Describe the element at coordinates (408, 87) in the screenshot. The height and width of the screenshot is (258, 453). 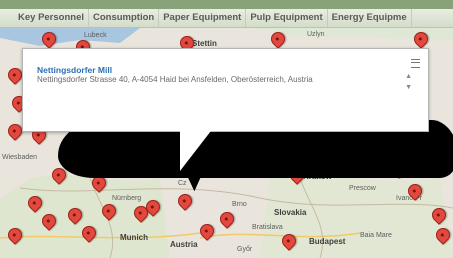
I see `scroll-down-icon: ▼` at that location.